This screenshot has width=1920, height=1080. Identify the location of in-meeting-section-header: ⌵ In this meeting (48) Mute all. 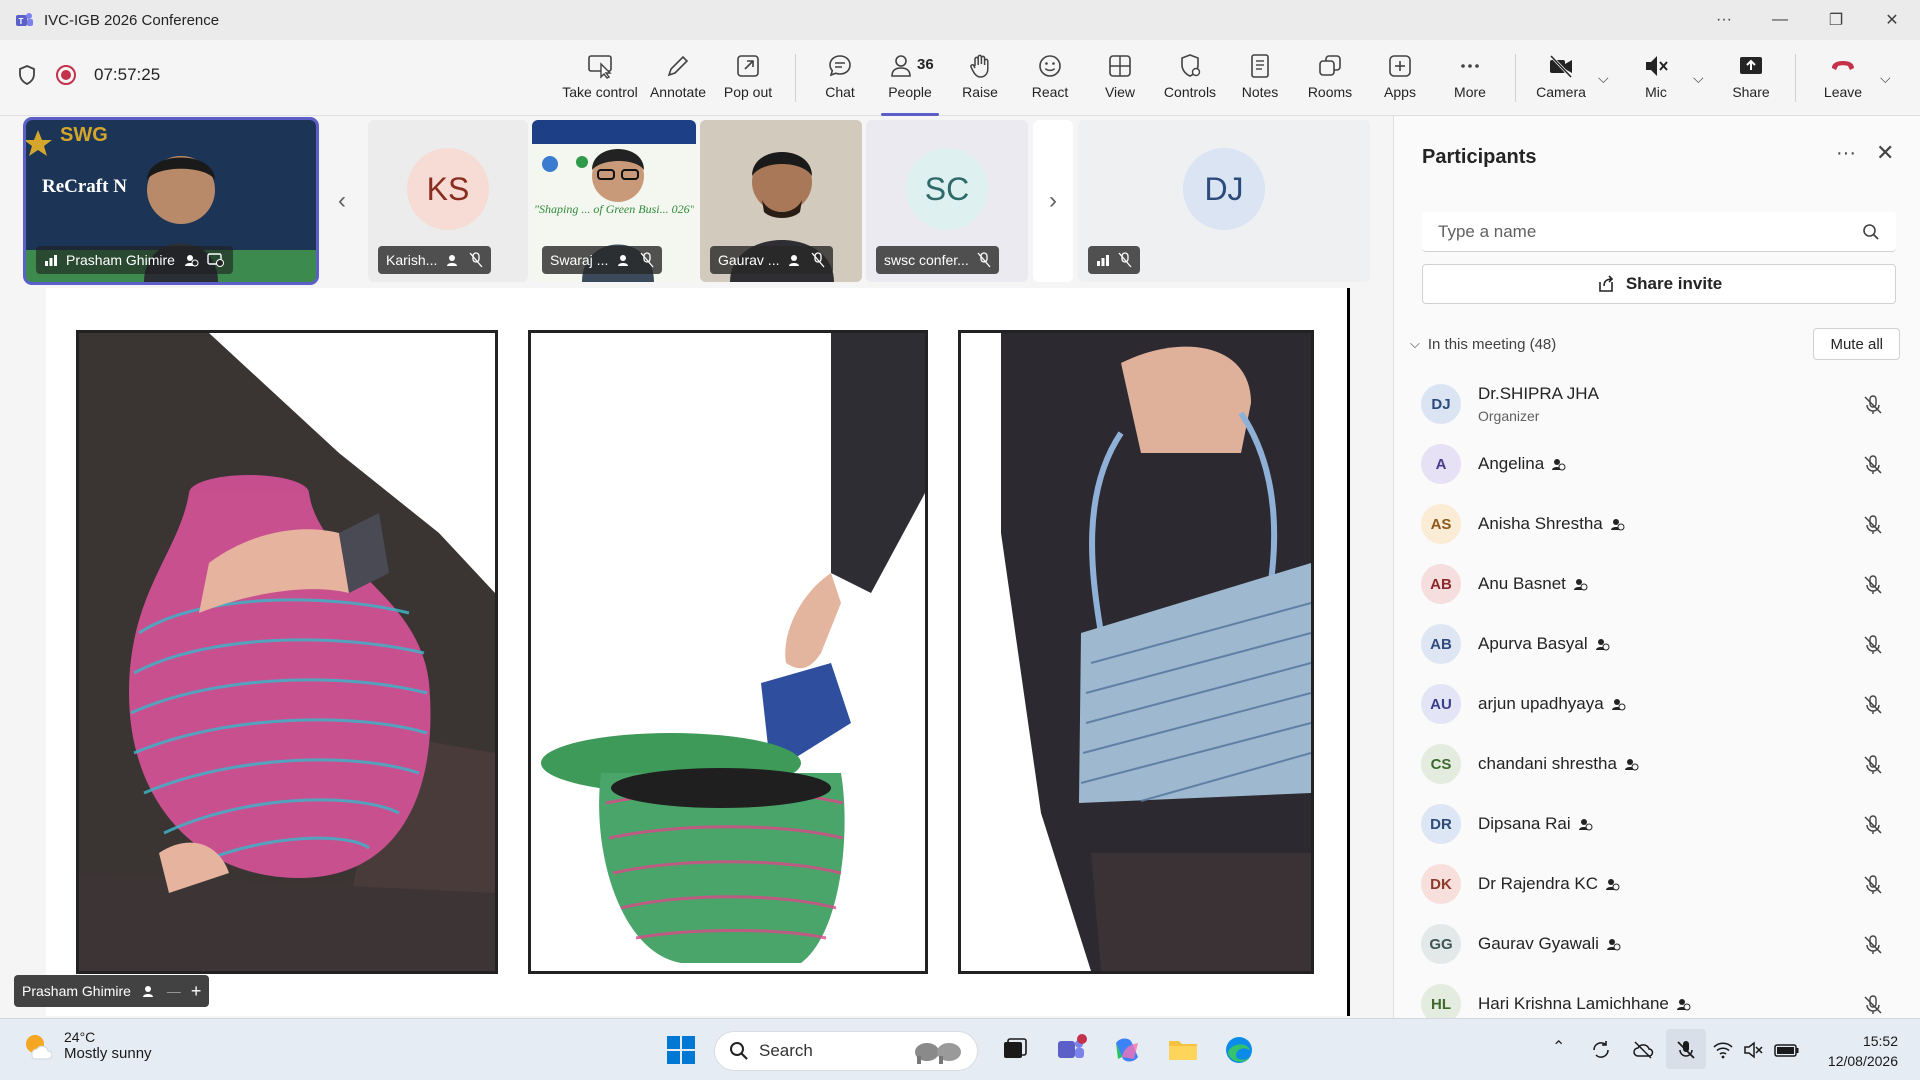
(1655, 344).